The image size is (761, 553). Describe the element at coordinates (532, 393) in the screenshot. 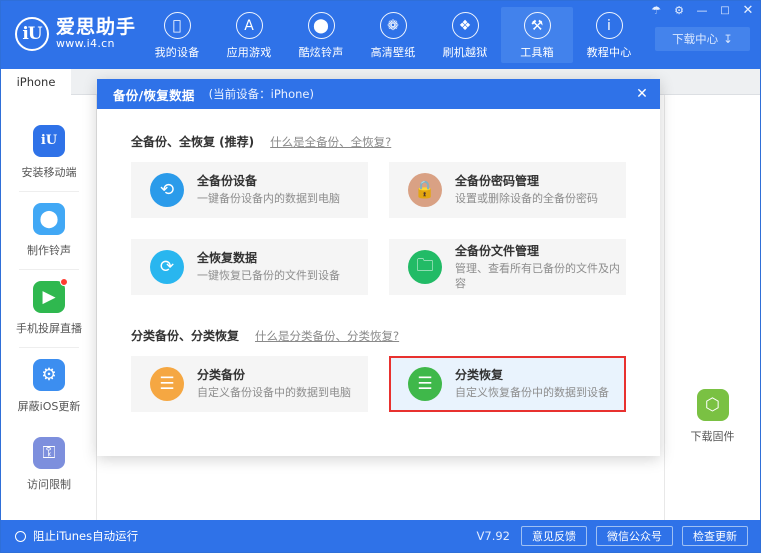

I see `card-description: 自定义恢复备份中的数据到设备` at that location.